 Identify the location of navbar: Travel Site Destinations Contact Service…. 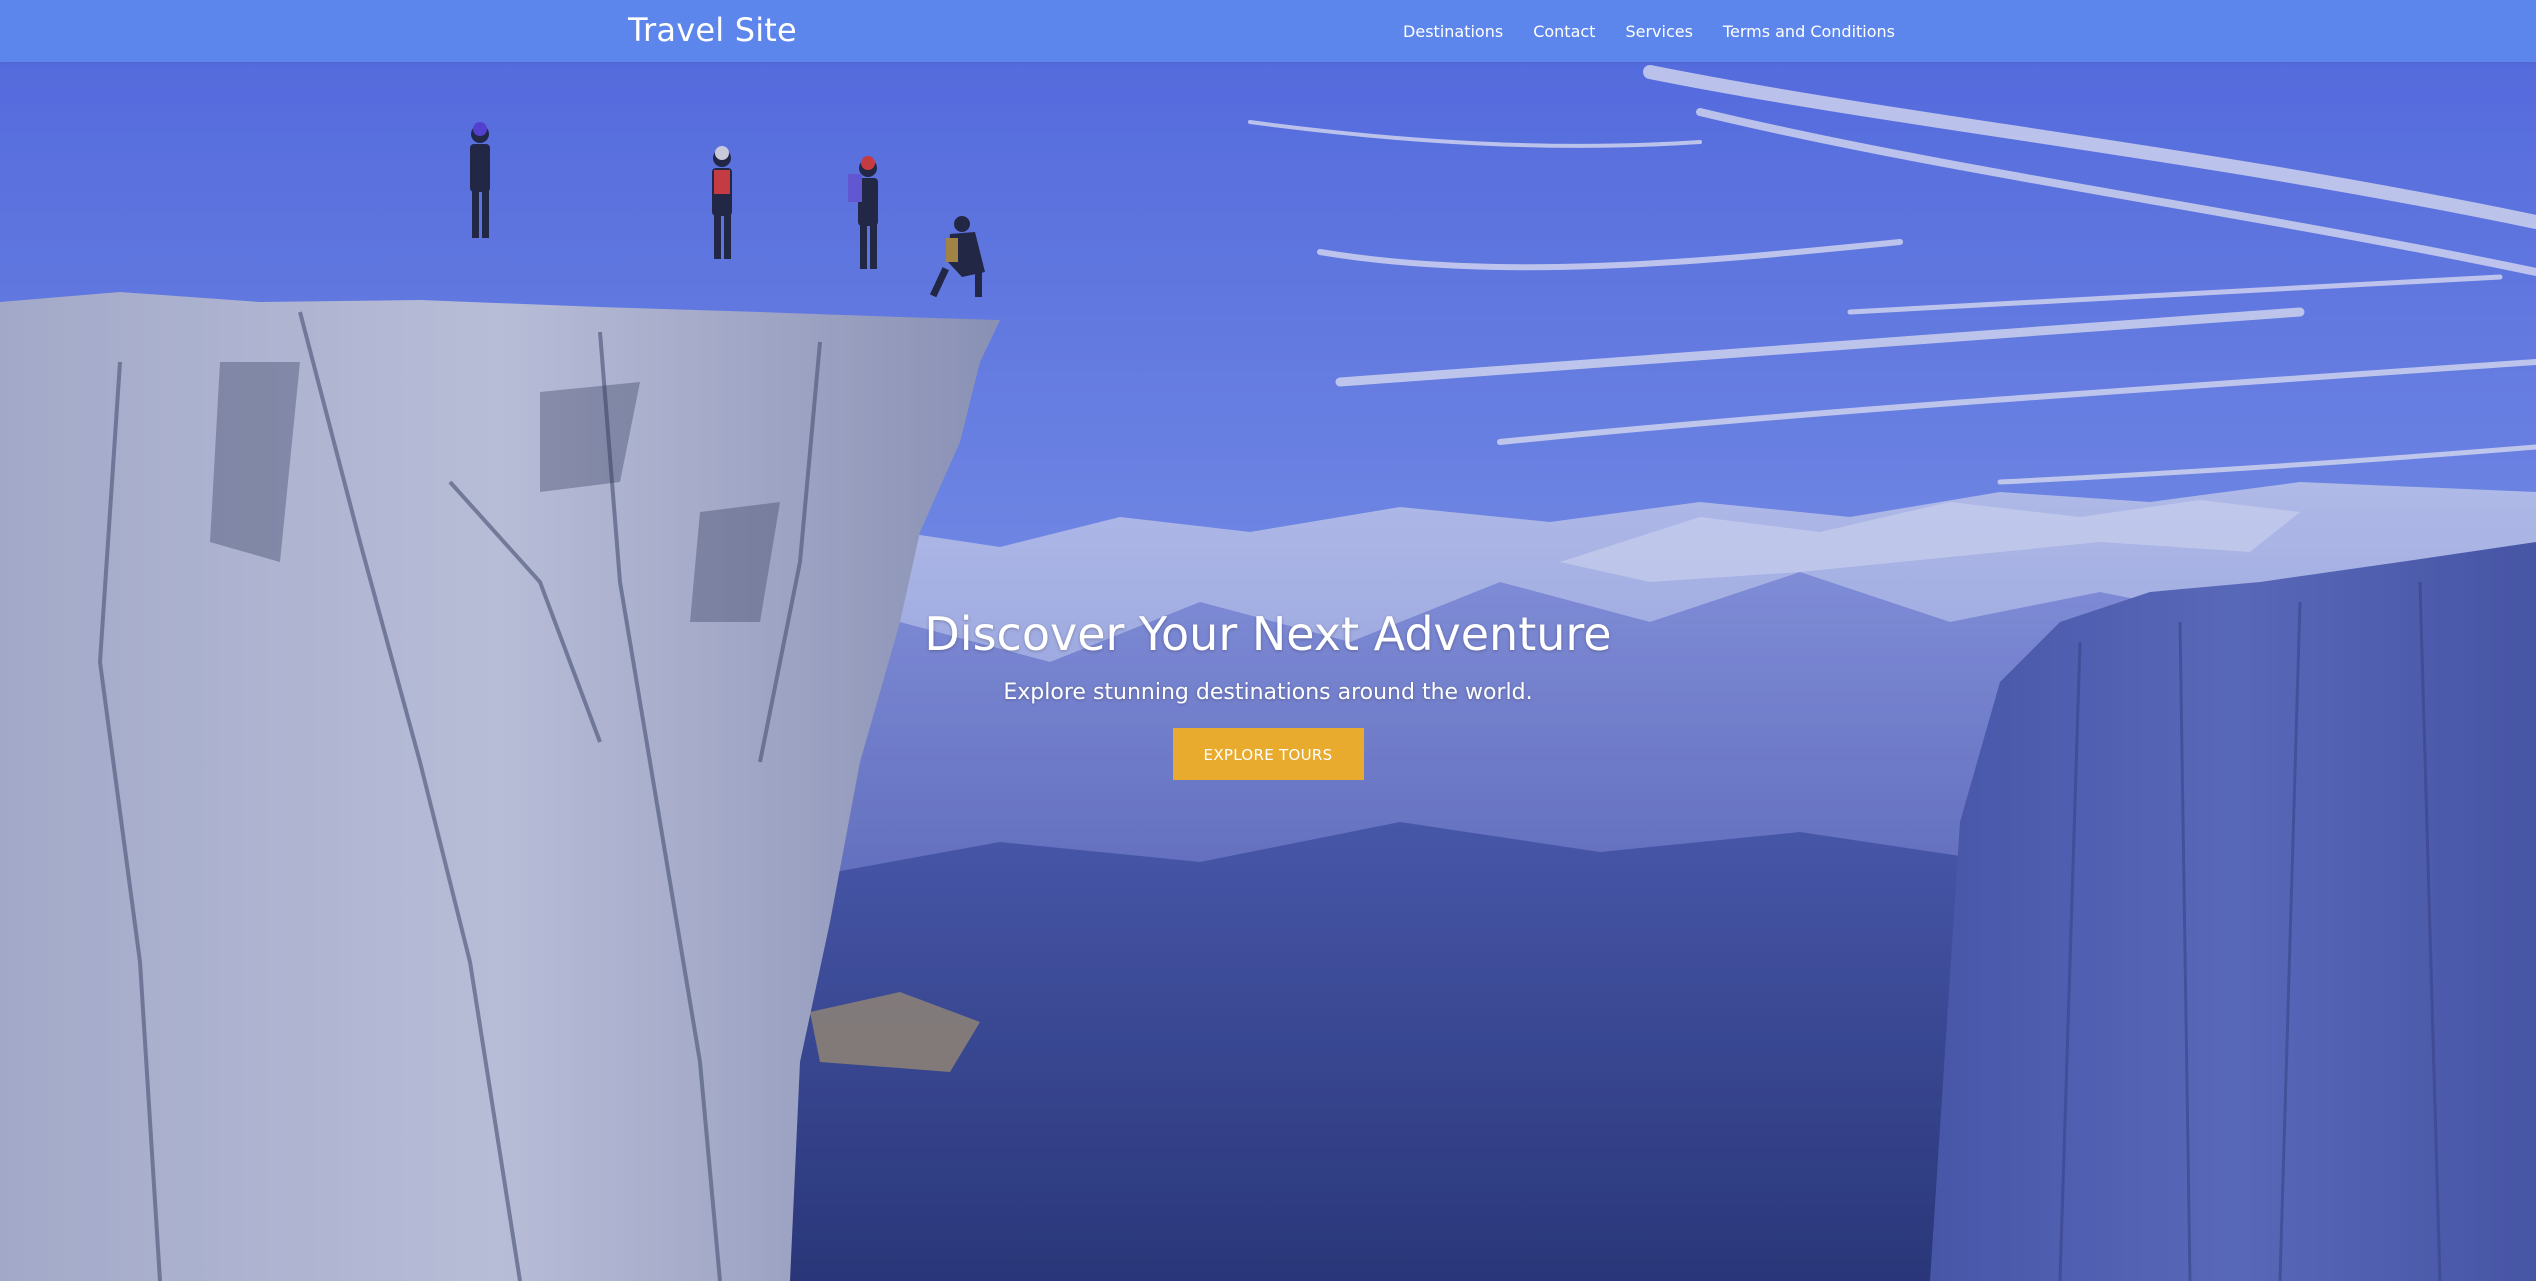
(1268, 31).